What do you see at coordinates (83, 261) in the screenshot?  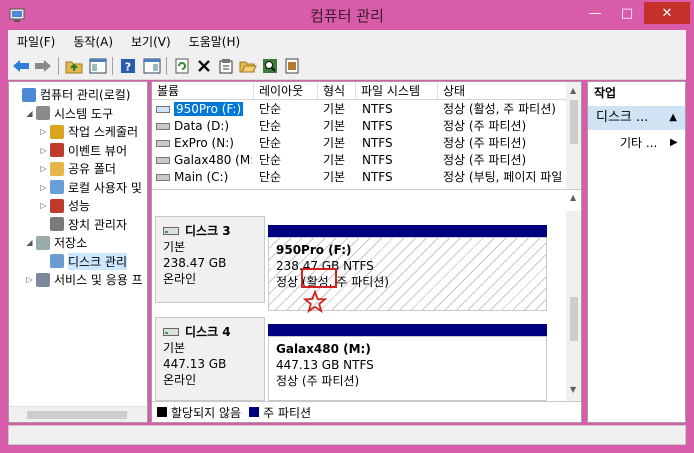 I see `tree-item: 디스크 관리` at bounding box center [83, 261].